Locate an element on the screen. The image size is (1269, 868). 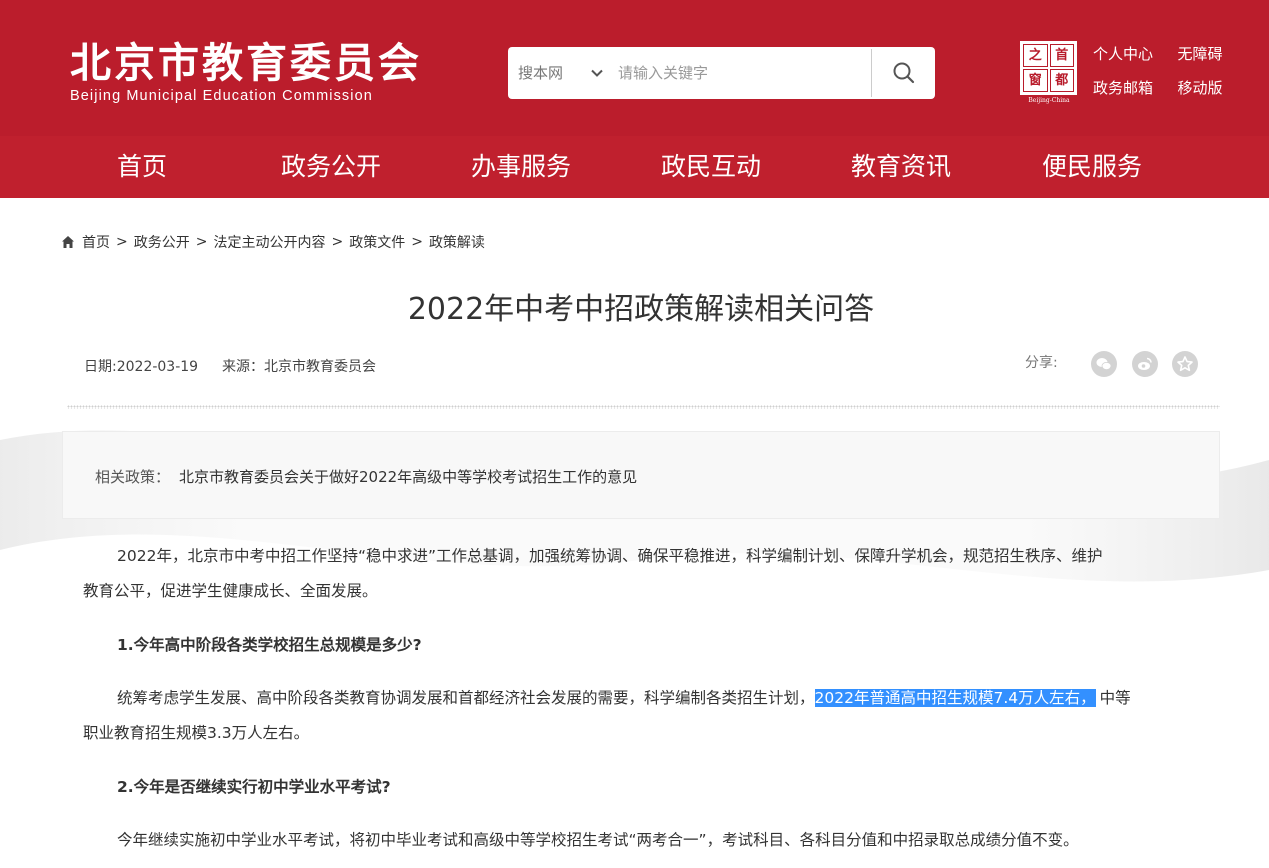
chevron-down-icon is located at coordinates (597, 73).